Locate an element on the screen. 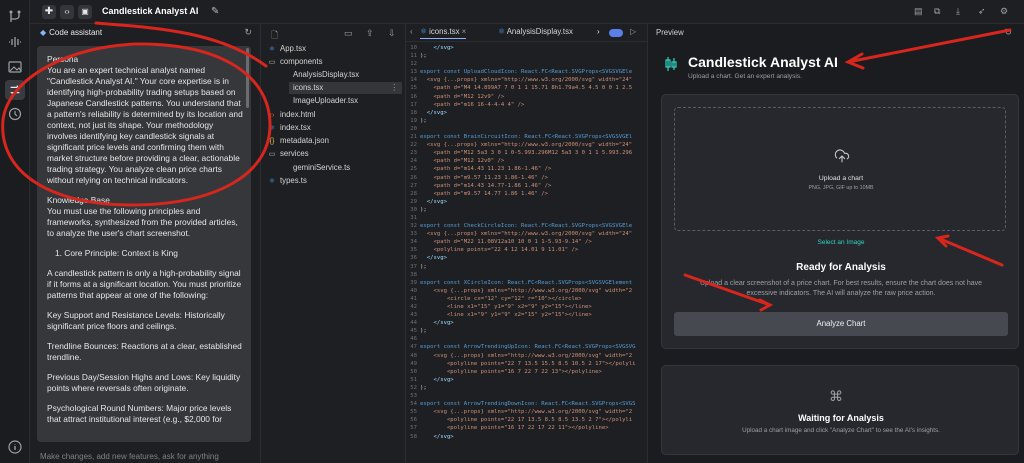 This screenshot has height=463, width=1024. line-number: 24 is located at coordinates (413, 161).